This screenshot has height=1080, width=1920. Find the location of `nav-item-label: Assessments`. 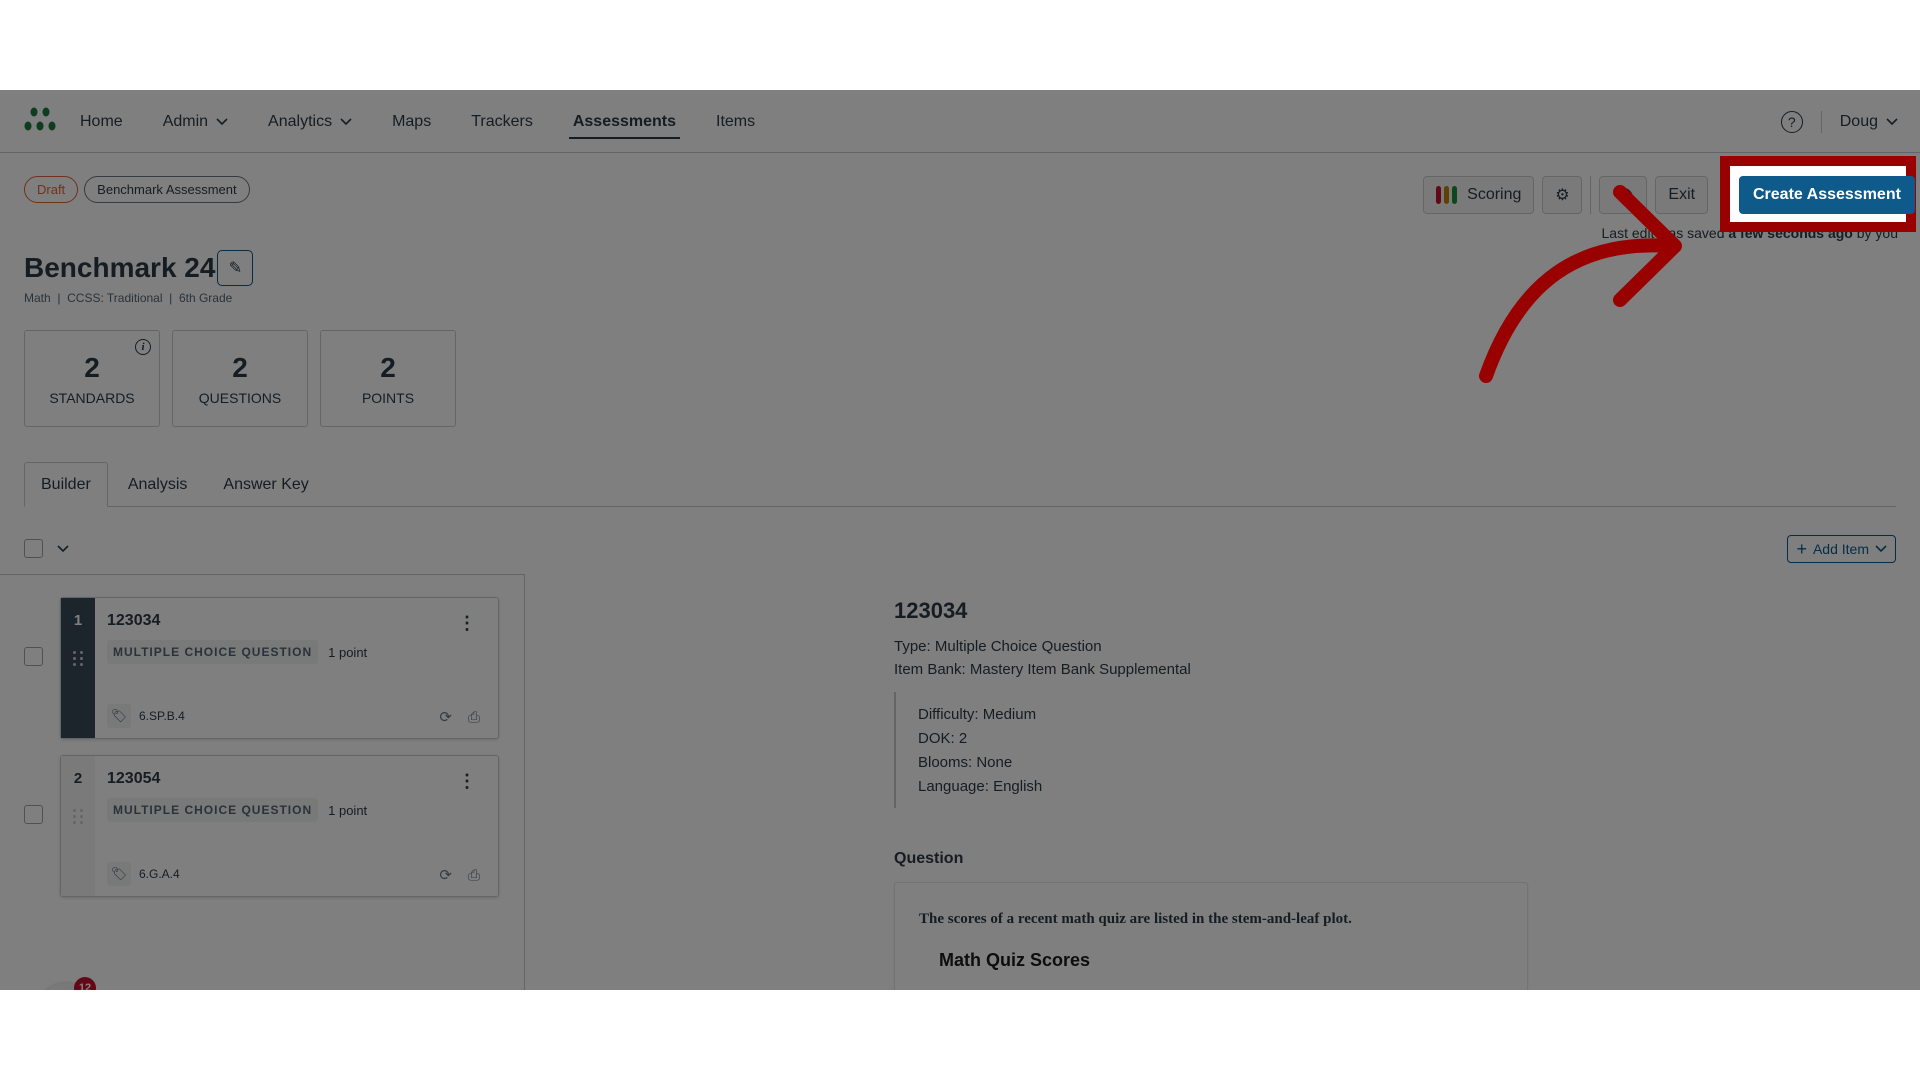

nav-item-label: Assessments is located at coordinates (624, 121).